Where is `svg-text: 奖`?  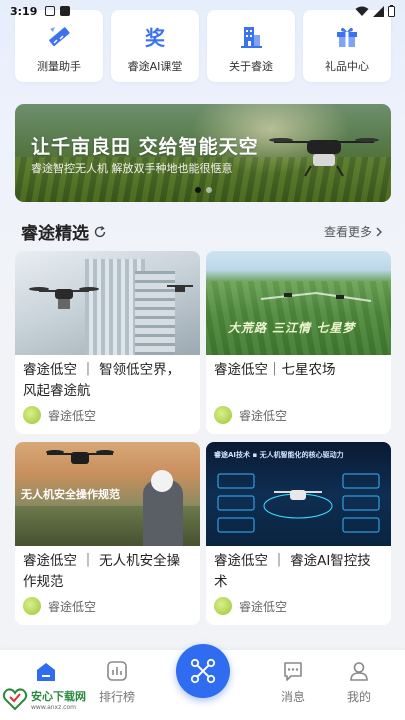 svg-text: 奖 is located at coordinates (155, 38).